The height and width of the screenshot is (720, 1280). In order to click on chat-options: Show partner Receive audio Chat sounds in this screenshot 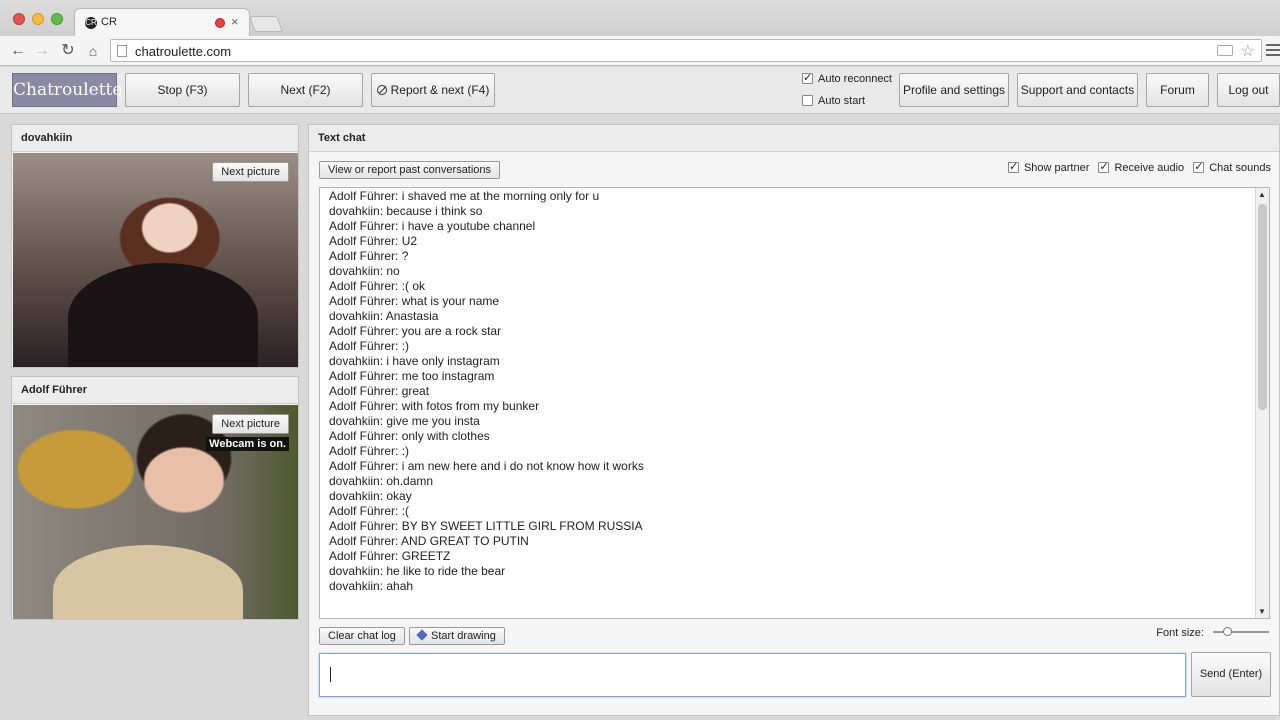, I will do `click(1136, 167)`.